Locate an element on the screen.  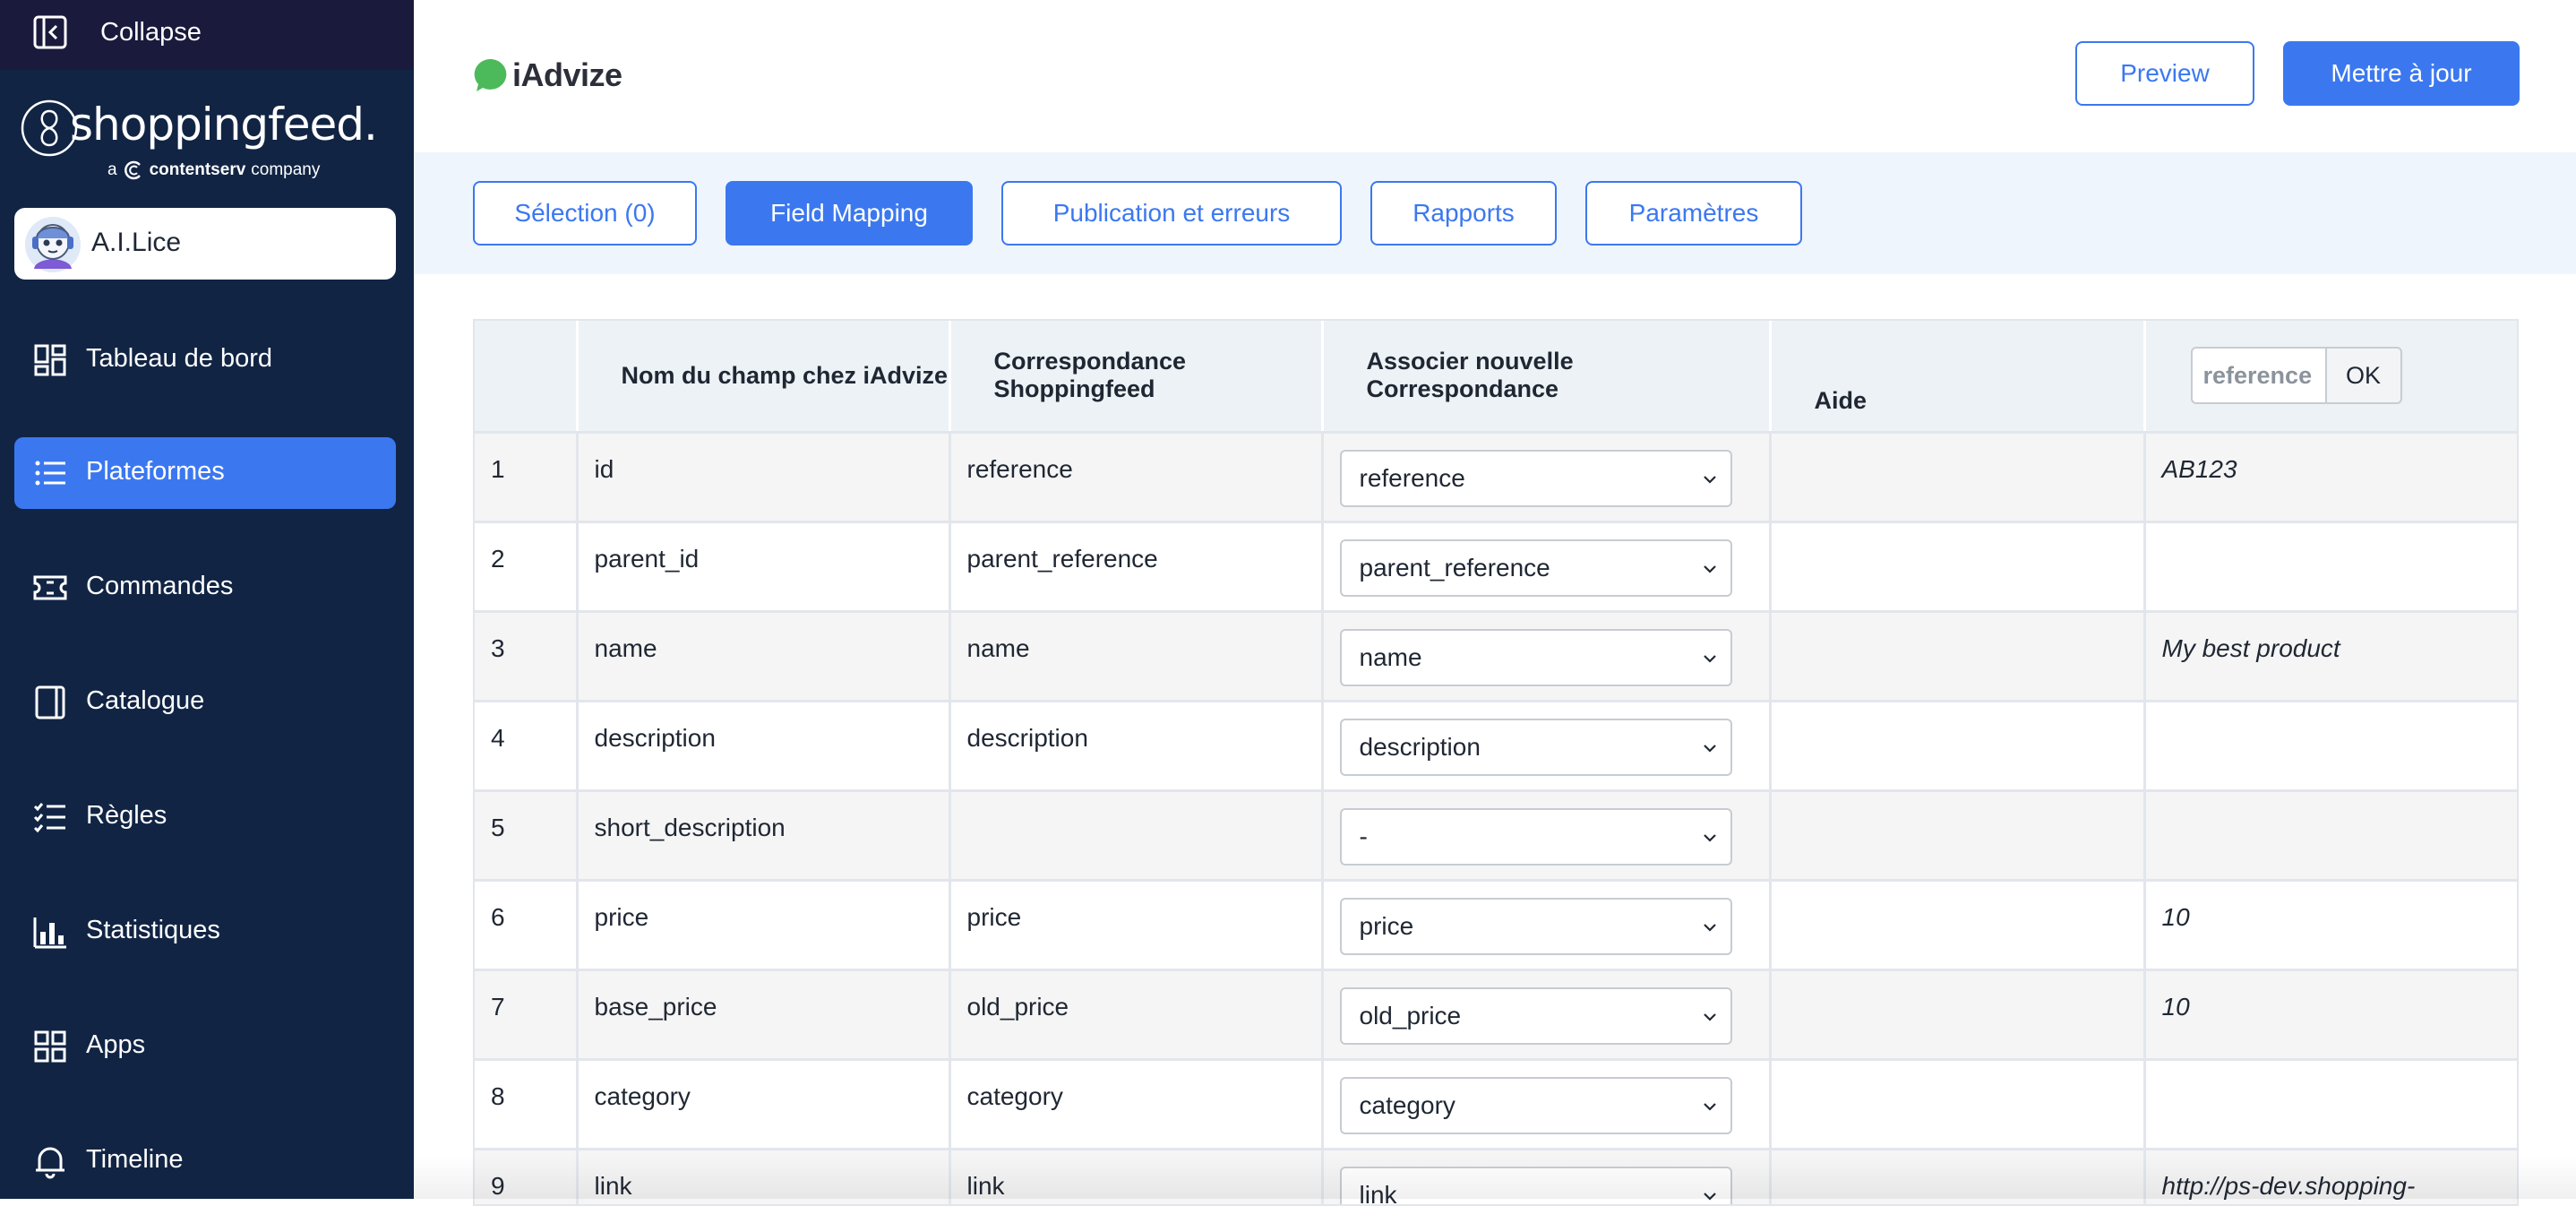
header-mapping: Correspondance Shoppingfeed is located at coordinates (1135, 376).